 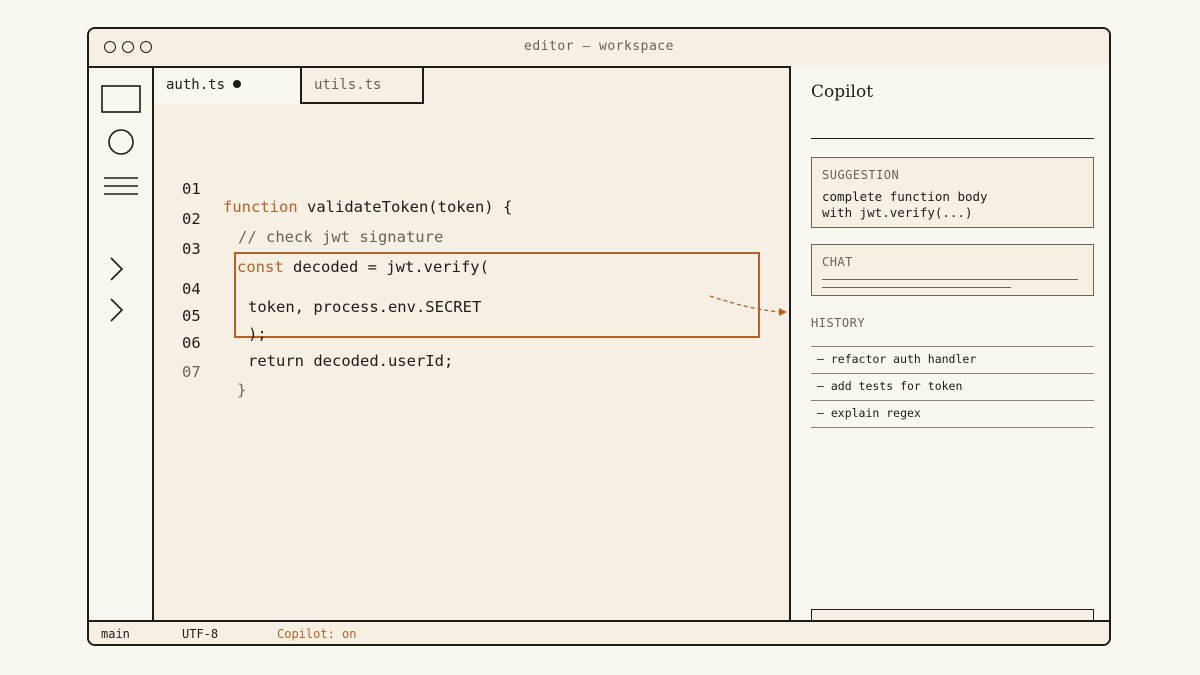 What do you see at coordinates (405, 207) in the screenshot?
I see `code-text: validateToken(token) {` at bounding box center [405, 207].